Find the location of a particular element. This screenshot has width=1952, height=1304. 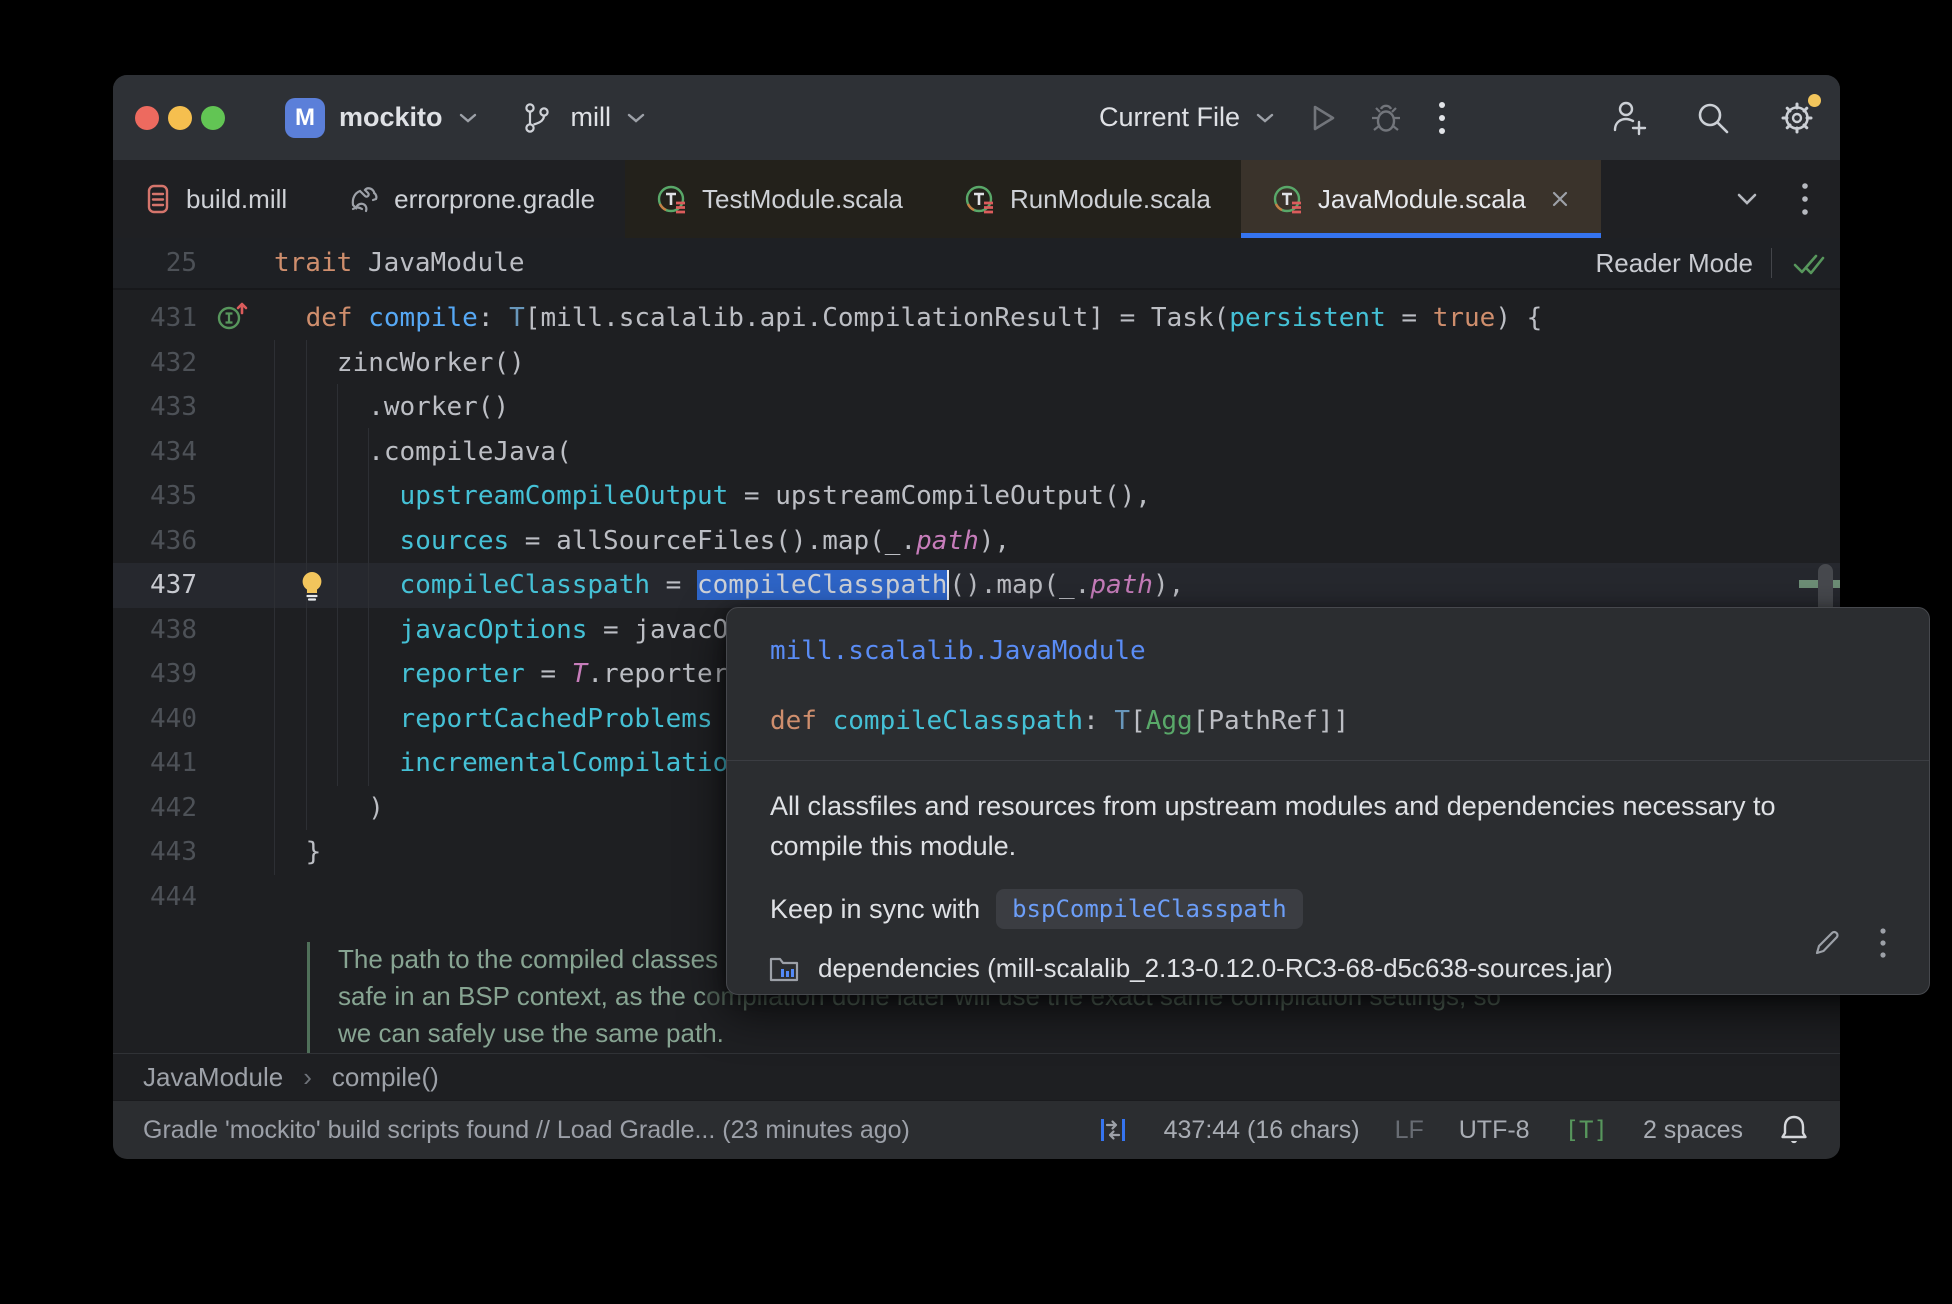

doc-divider is located at coordinates (1328, 760).